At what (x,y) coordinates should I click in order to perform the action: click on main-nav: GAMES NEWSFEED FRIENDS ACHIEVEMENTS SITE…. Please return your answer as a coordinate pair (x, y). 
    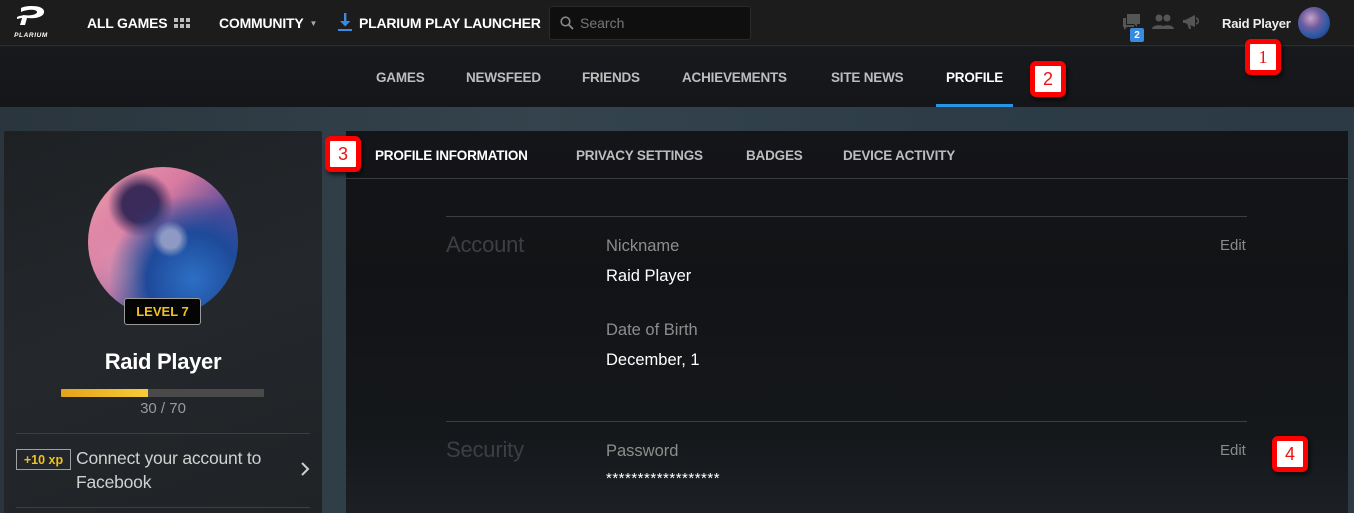
    Looking at the image, I should click on (677, 77).